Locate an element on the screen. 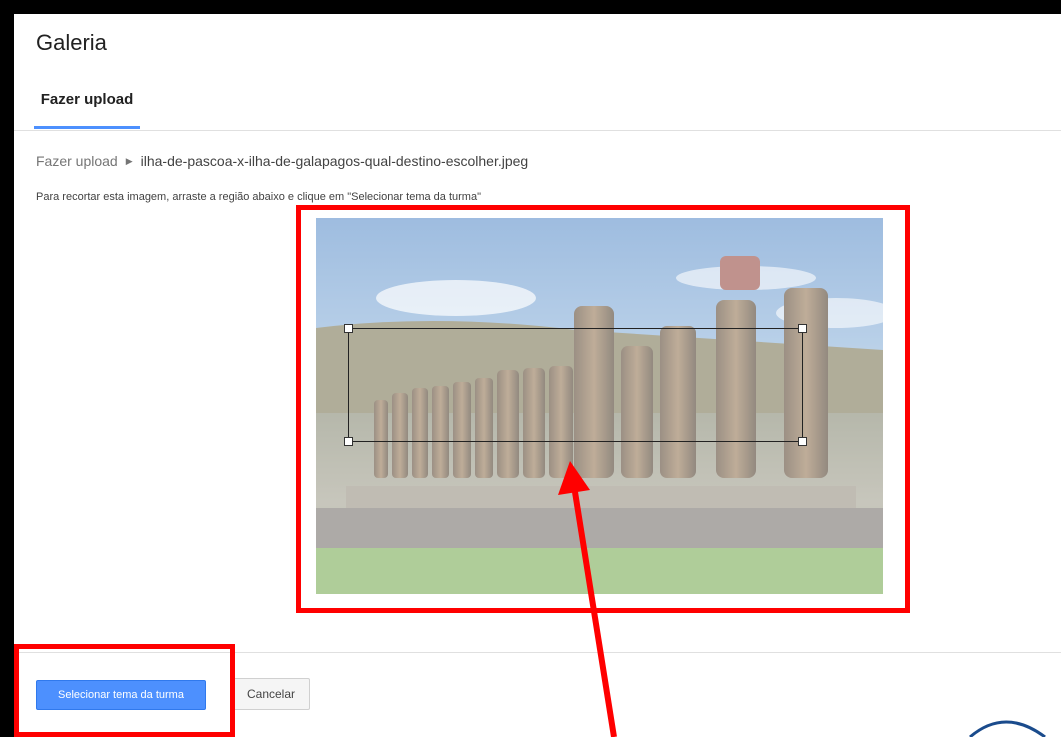  footer-divider is located at coordinates (537, 652).